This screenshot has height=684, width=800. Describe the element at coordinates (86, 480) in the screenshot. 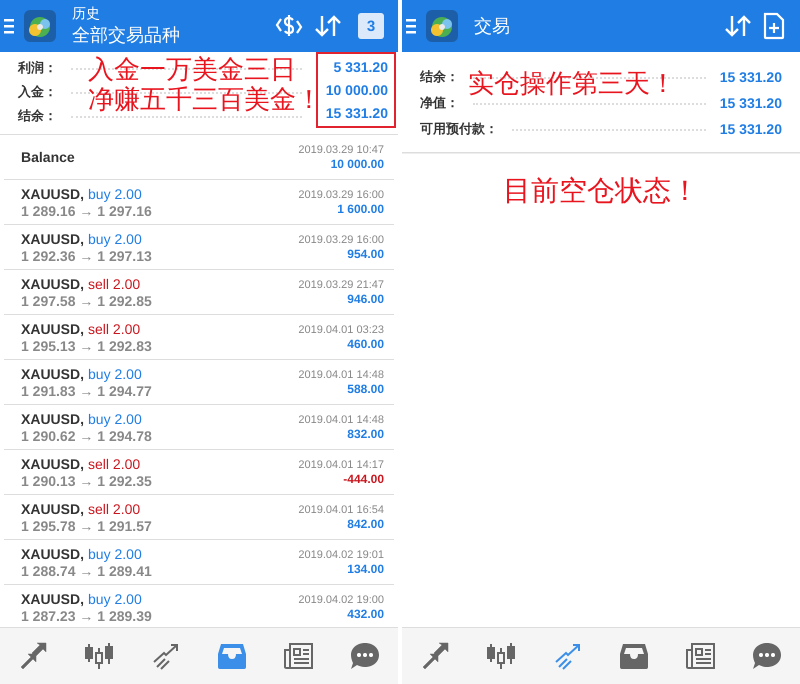

I see `deal-prices: 1 290.13 → 1 292.35` at that location.